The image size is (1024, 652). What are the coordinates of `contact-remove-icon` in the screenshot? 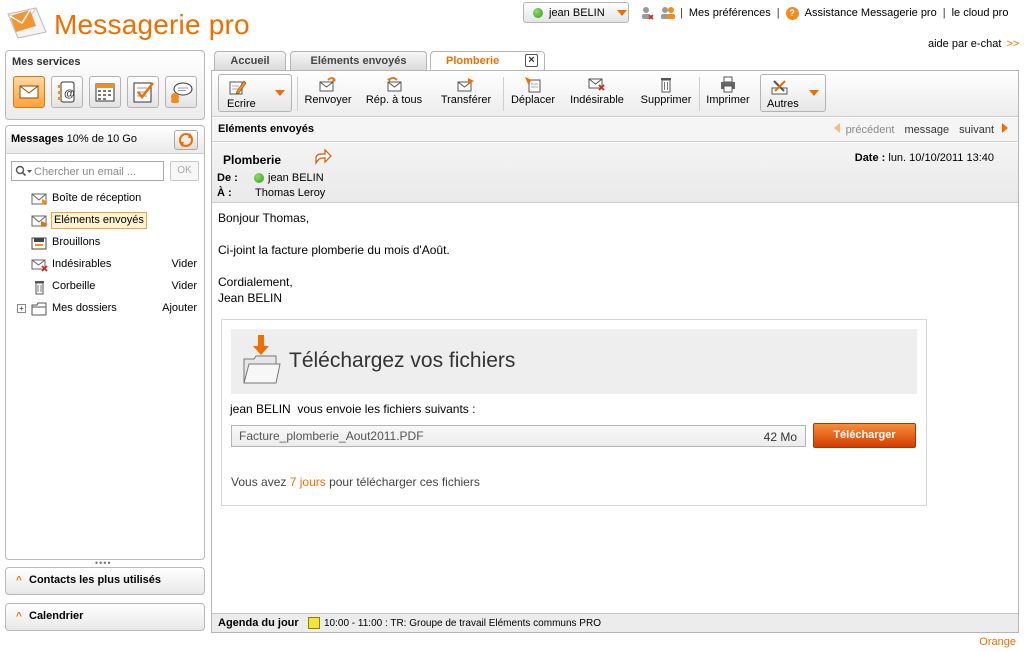 It's located at (647, 13).